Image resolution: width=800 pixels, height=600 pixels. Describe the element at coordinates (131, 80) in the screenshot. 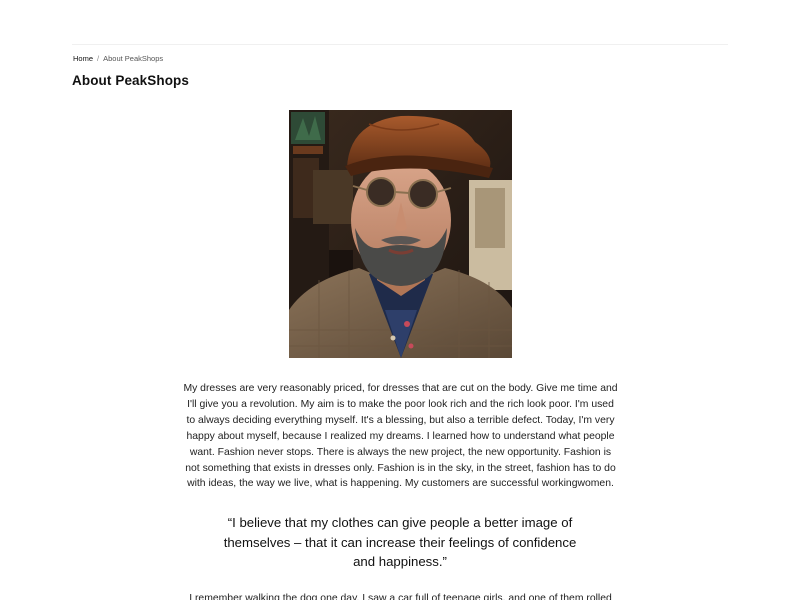

I see `page-title: About PeakShops` at that location.